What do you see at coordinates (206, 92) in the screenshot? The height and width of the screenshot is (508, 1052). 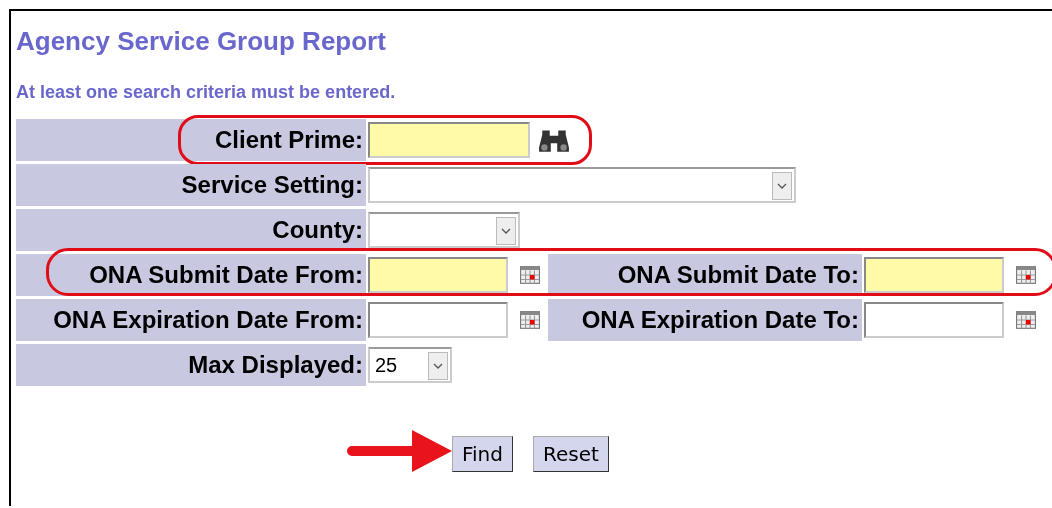 I see `instruction-text: At least one search criteria must be entered.` at bounding box center [206, 92].